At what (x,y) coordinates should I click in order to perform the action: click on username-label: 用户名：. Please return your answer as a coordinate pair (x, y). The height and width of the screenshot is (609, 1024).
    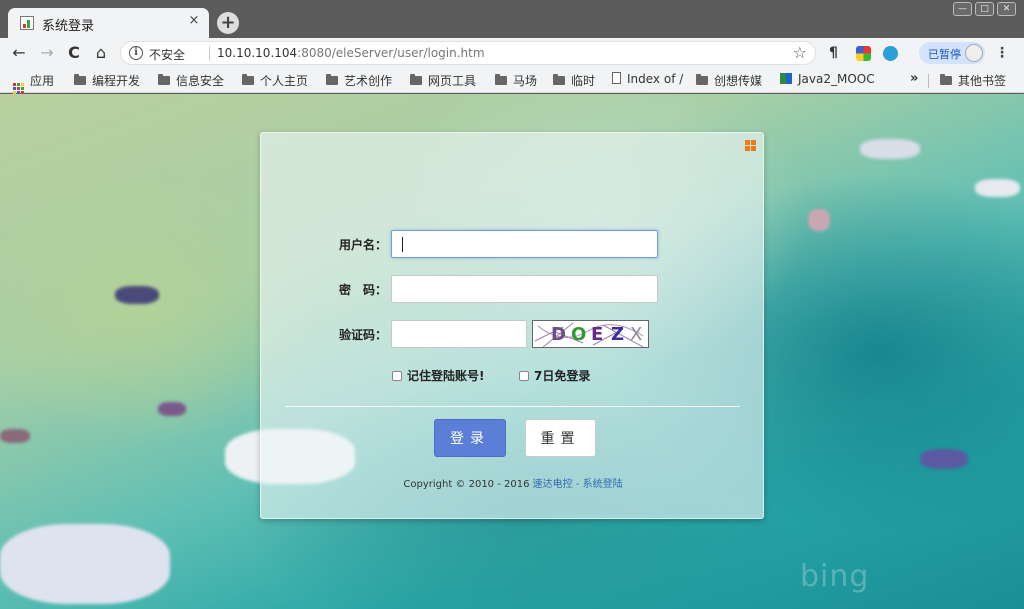
    Looking at the image, I should click on (362, 245).